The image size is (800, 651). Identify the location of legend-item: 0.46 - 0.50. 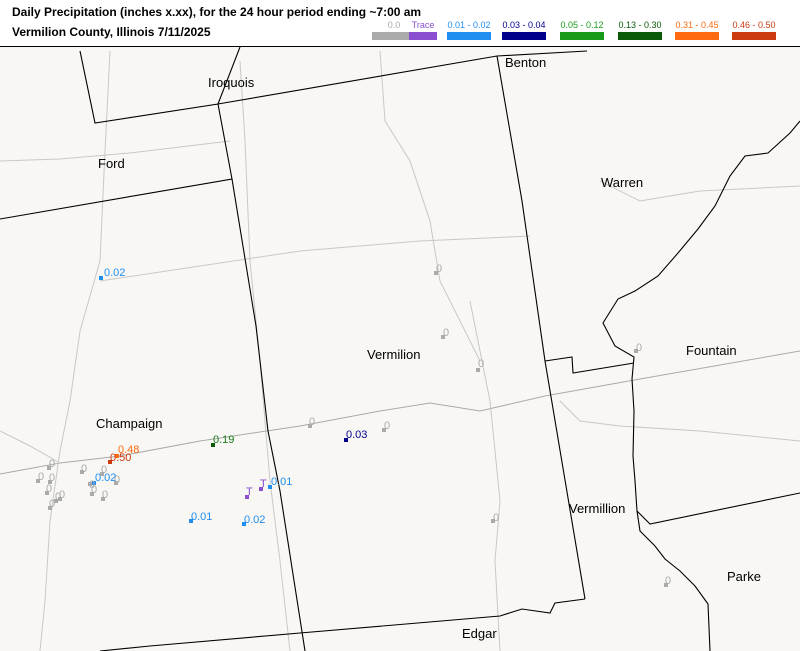
(754, 30).